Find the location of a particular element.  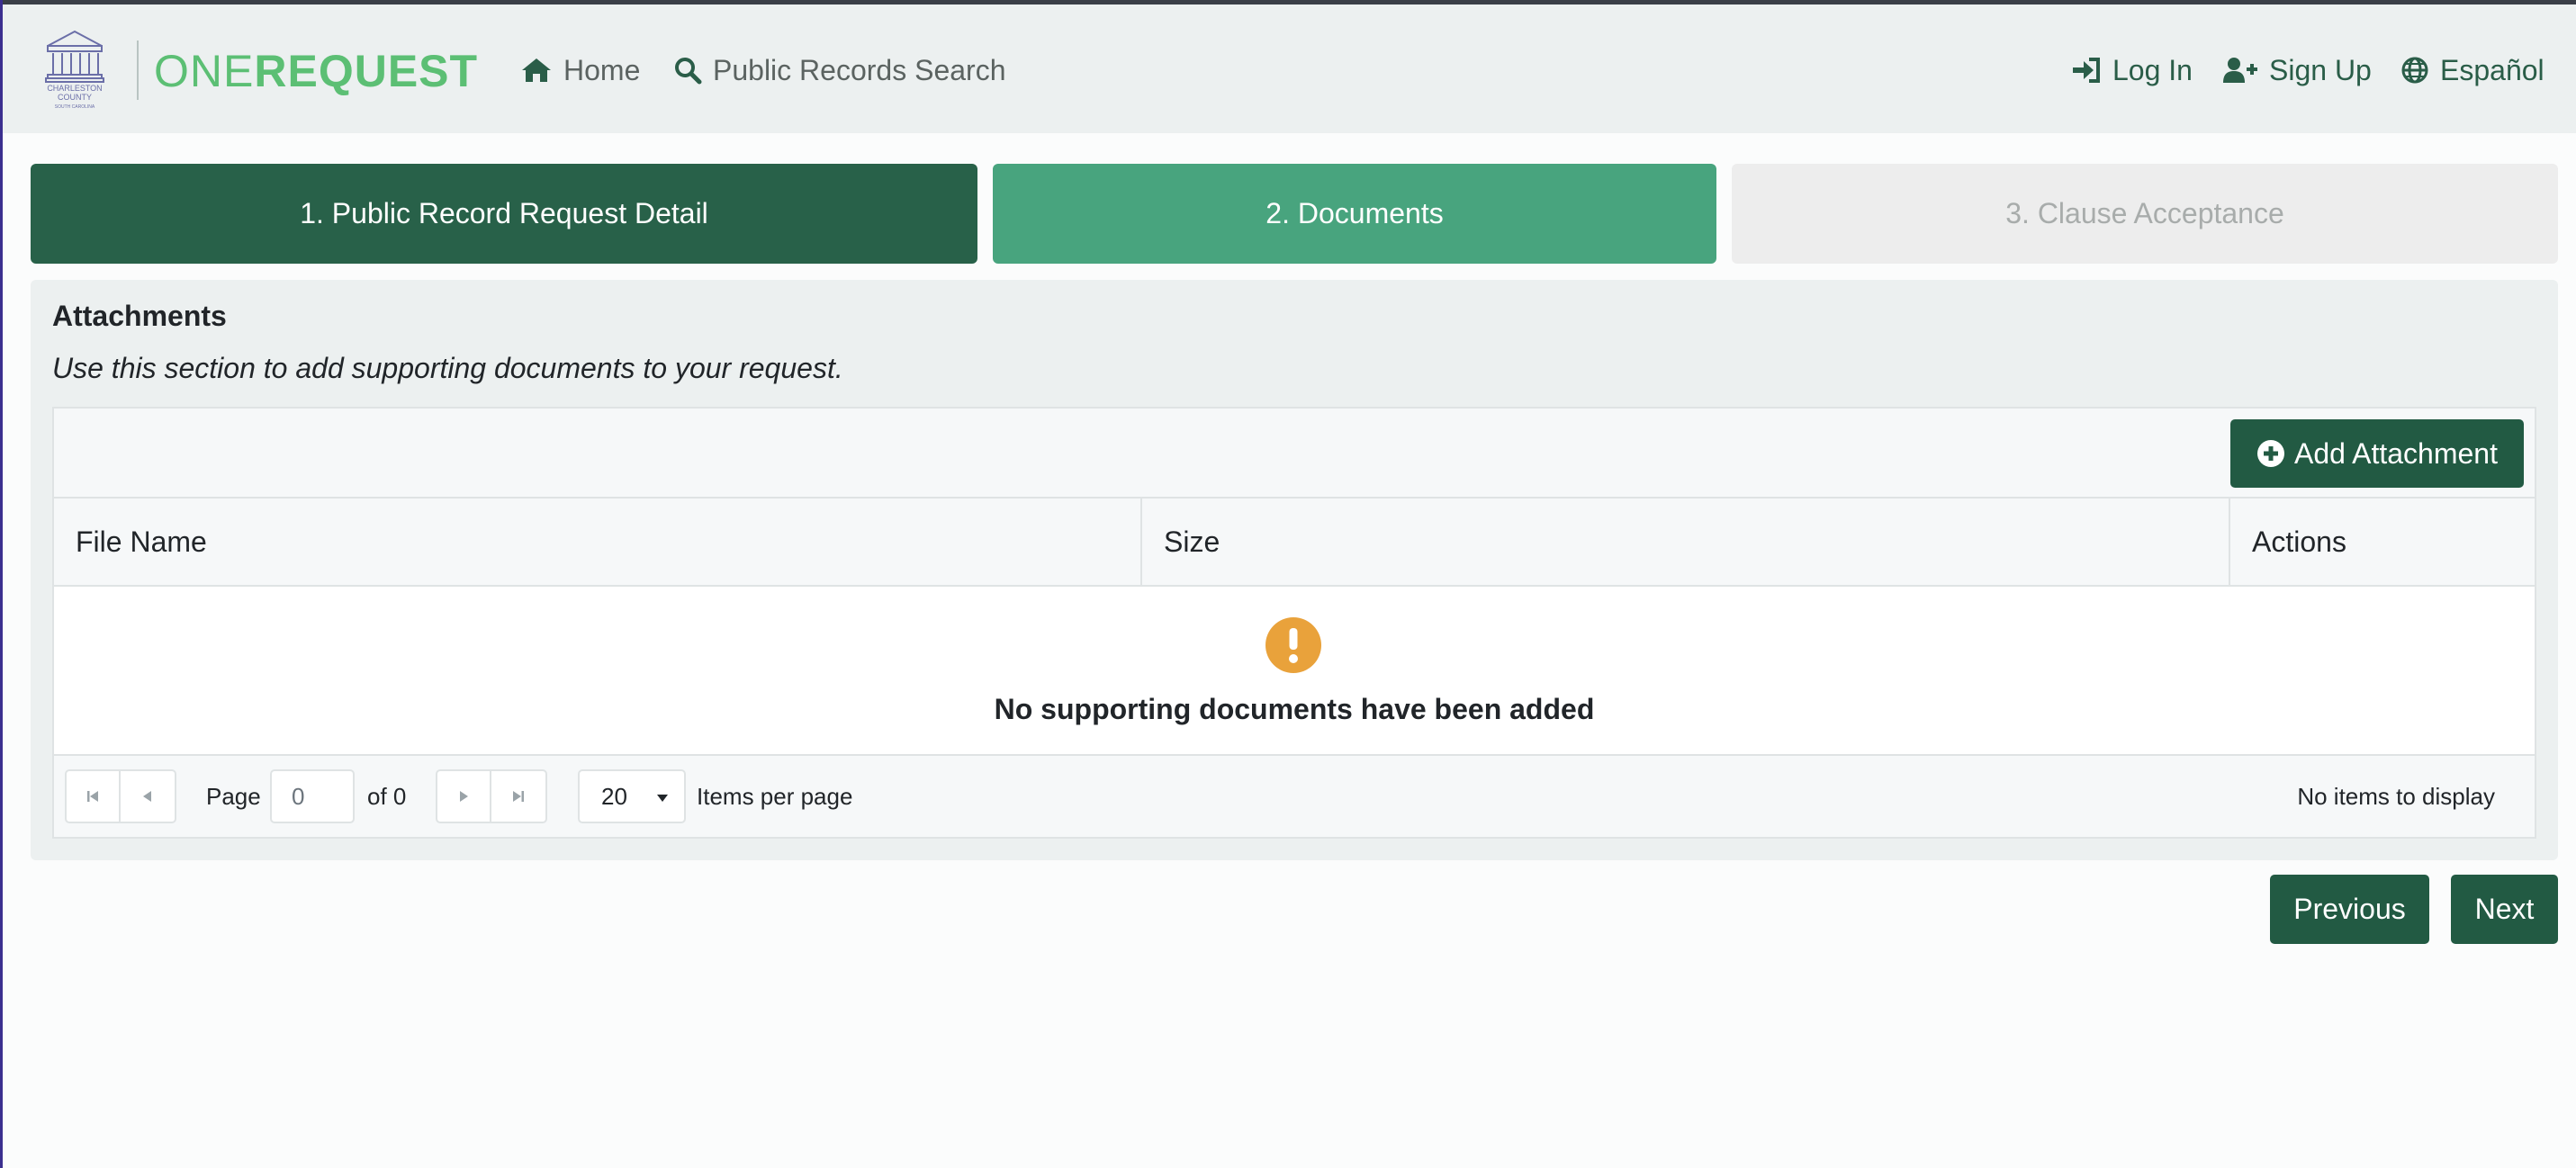

next-page-button is located at coordinates (463, 796).